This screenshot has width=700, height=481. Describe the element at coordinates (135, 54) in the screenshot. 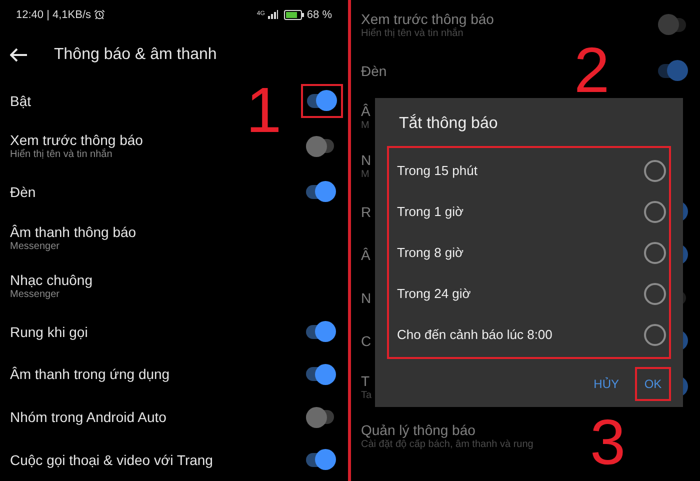

I see `screen-title: Thông báo & âm thanh` at that location.